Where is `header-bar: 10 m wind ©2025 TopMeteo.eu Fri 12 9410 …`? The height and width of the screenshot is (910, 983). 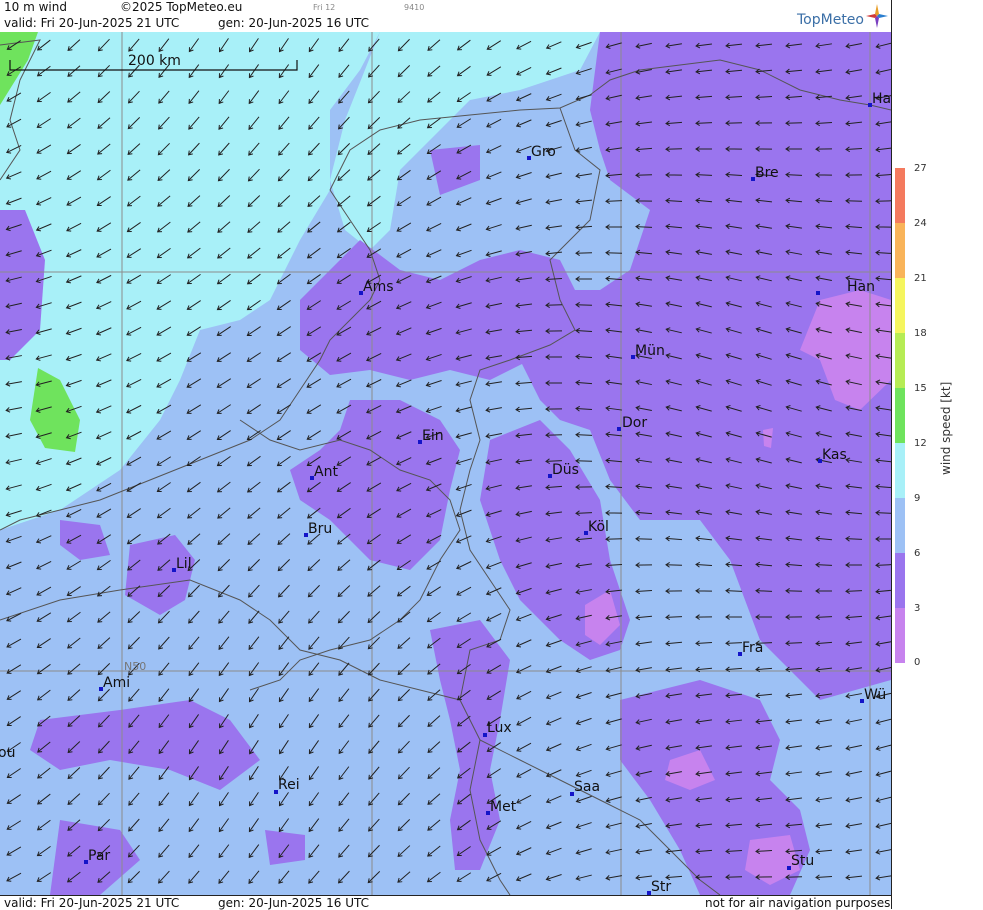 header-bar: 10 m wind ©2025 TopMeteo.eu Fri 12 9410 … is located at coordinates (445, 16).